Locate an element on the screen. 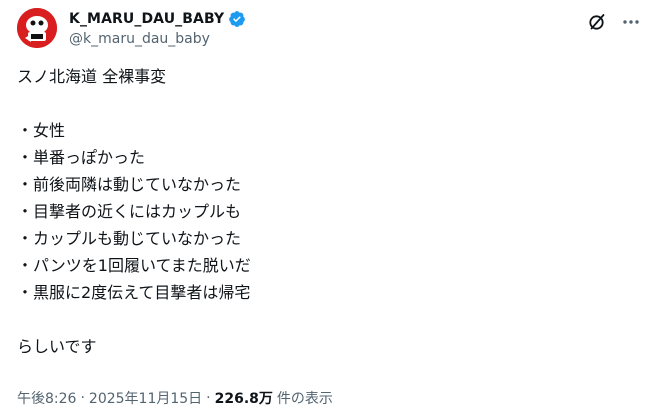 The image size is (653, 420). verified-badge-icon is located at coordinates (237, 19).